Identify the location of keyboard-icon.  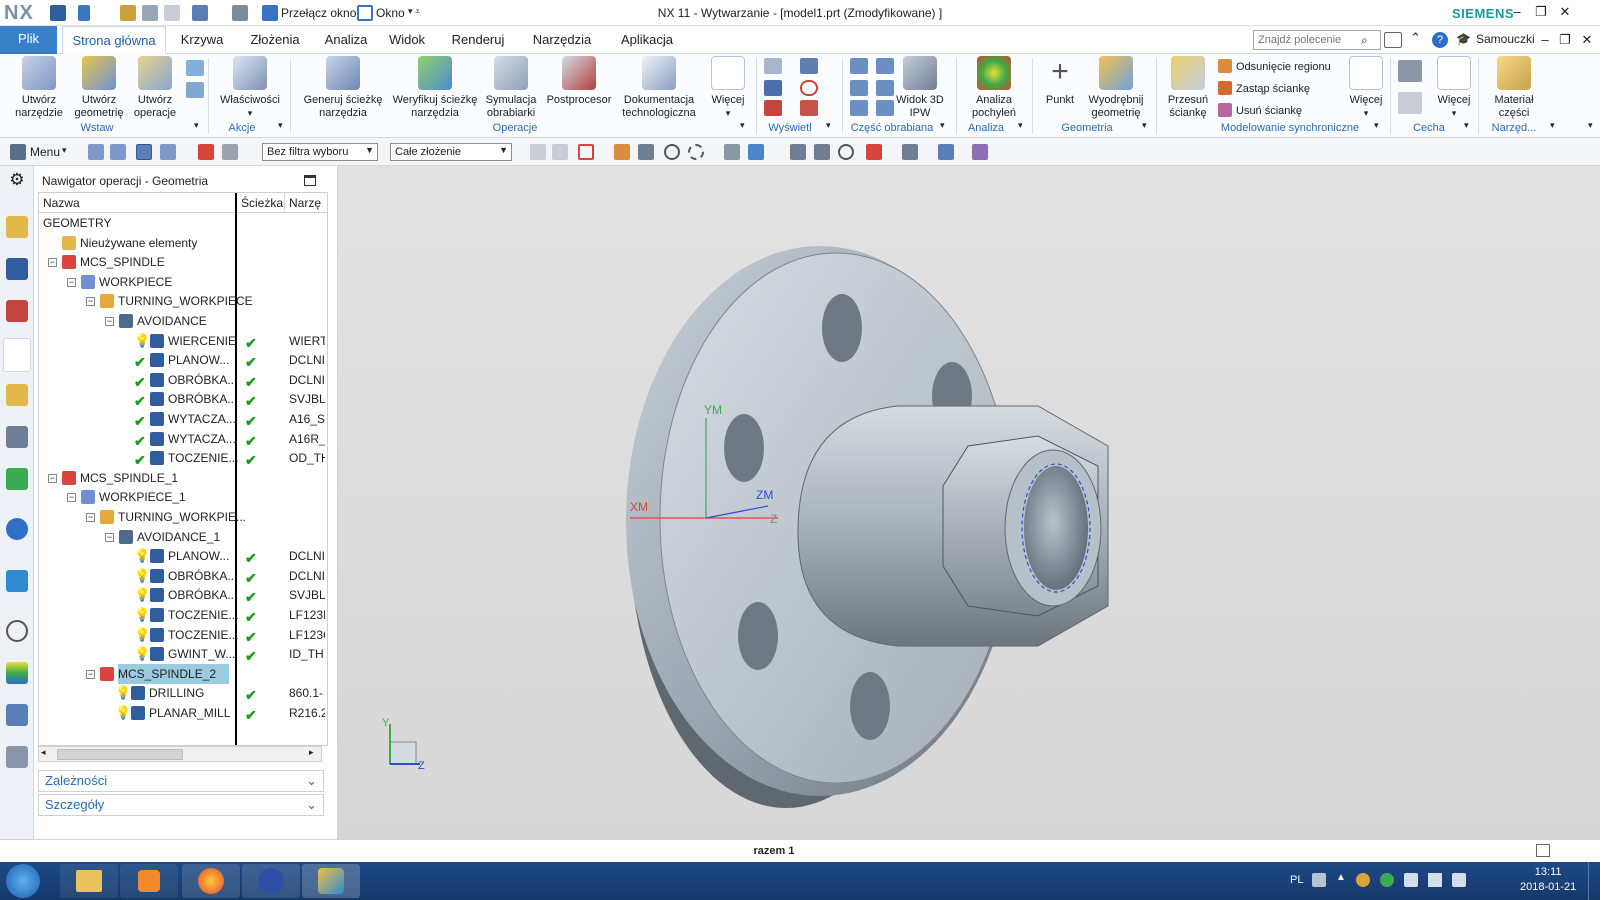
(1319, 880).